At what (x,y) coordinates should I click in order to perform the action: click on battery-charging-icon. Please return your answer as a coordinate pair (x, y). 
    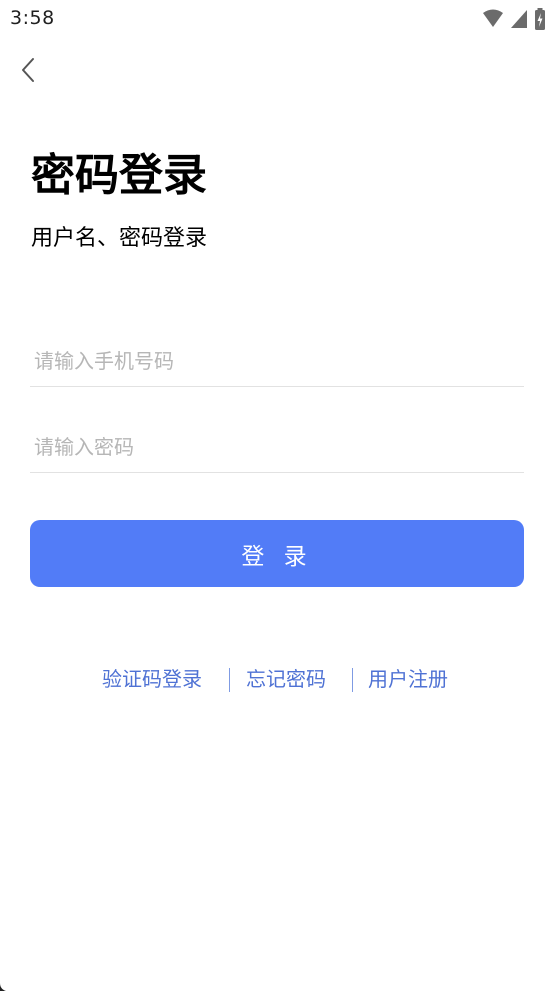
    Looking at the image, I should click on (540, 19).